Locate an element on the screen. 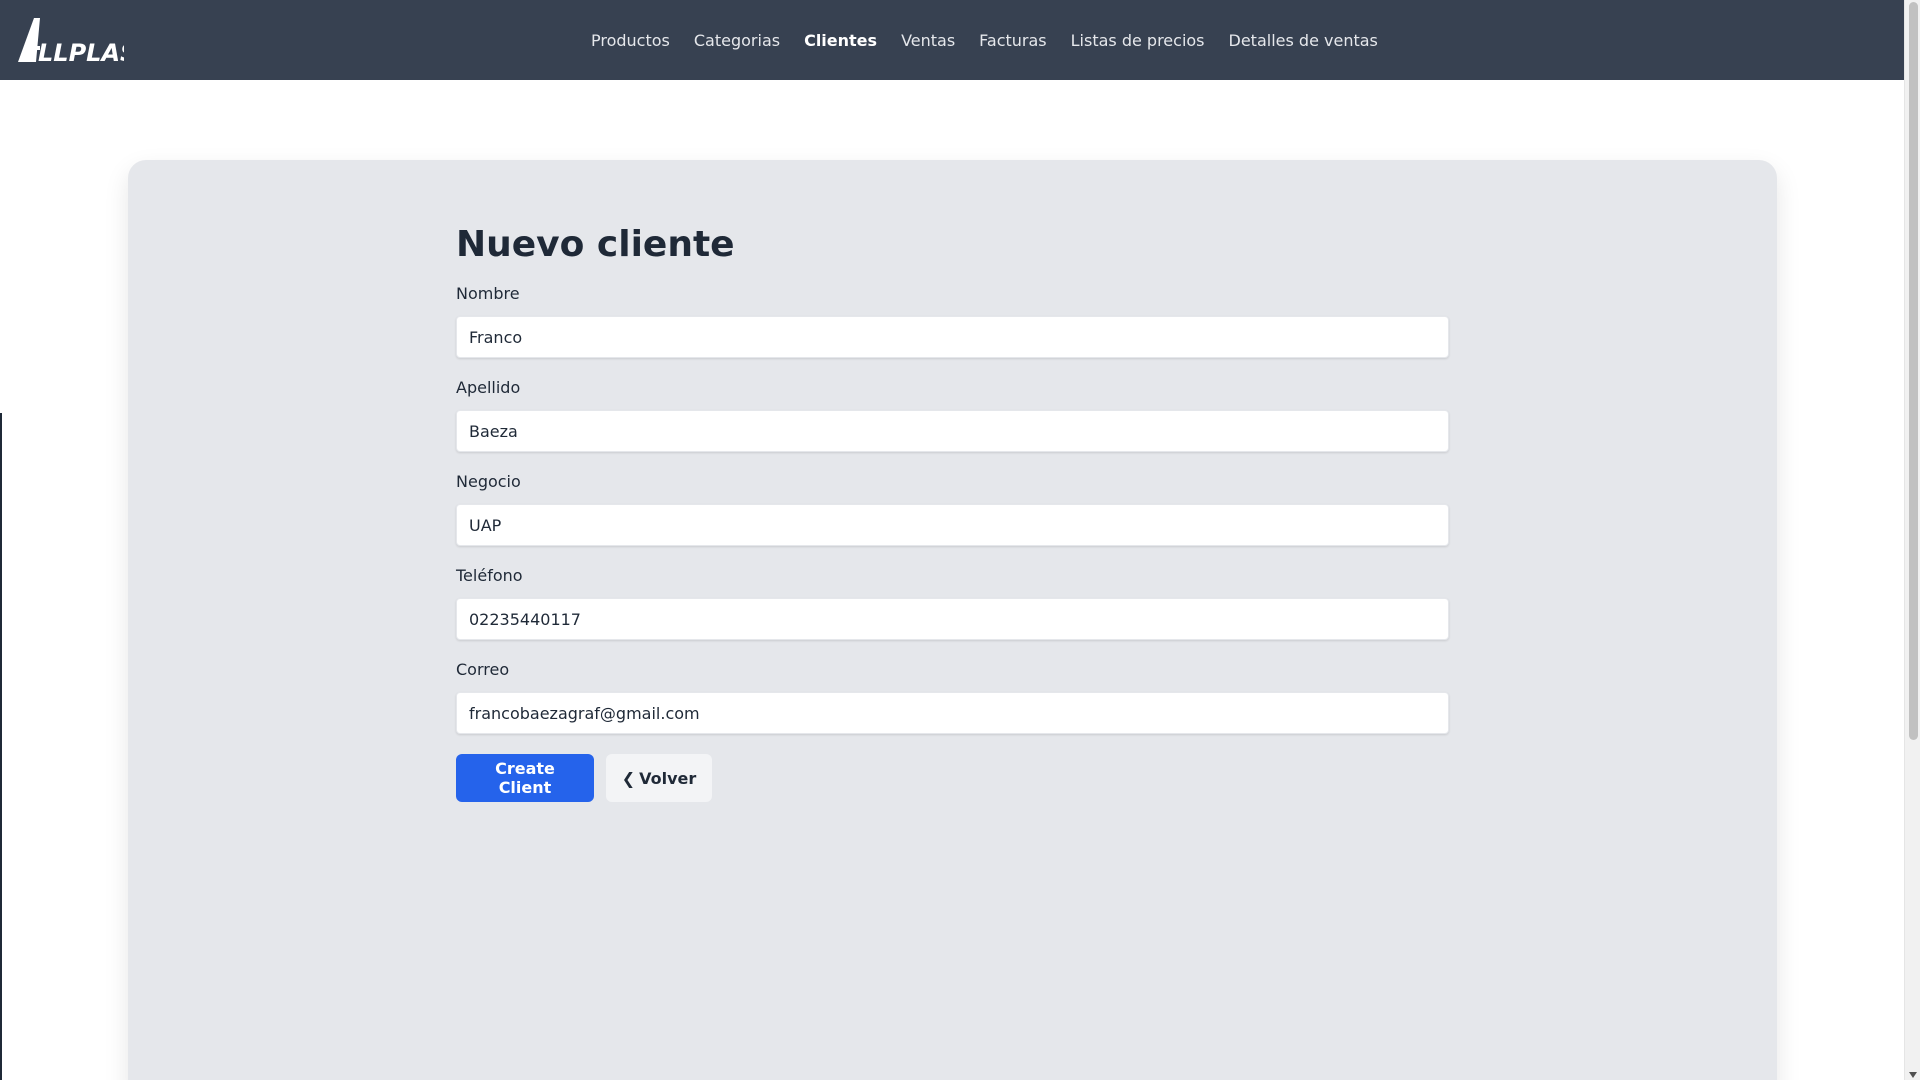  nav-link-categorias: Categorias is located at coordinates (737, 40).